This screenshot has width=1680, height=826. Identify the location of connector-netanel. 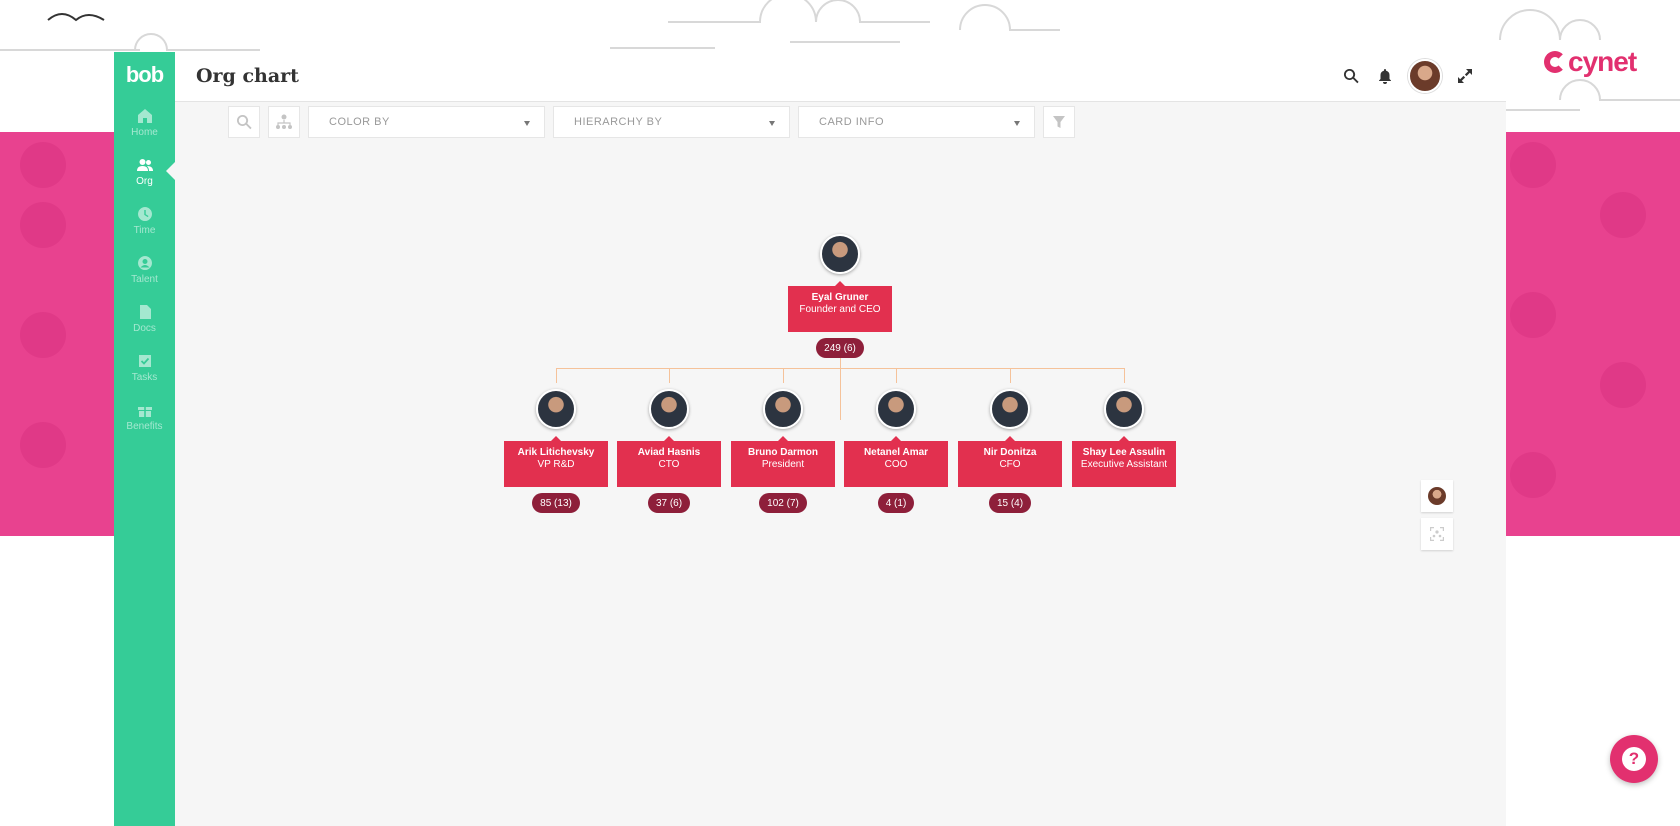
(896, 375).